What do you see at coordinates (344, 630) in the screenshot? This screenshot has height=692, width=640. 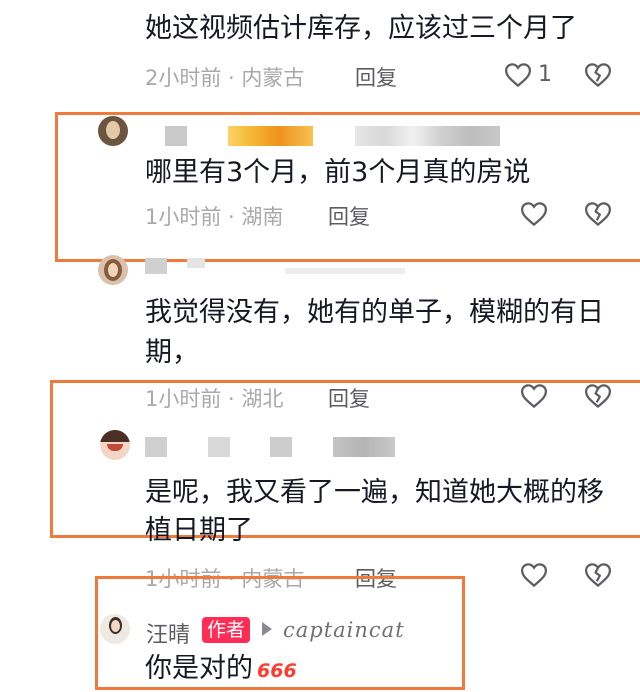 I see `reply-to-username: captaincat` at bounding box center [344, 630].